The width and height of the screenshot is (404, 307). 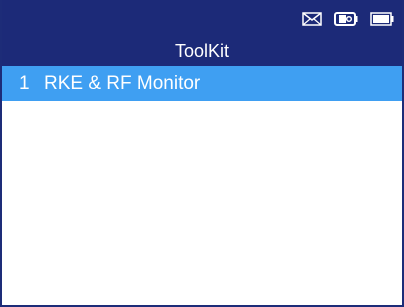 I want to click on mail-icon, so click(x=312, y=19).